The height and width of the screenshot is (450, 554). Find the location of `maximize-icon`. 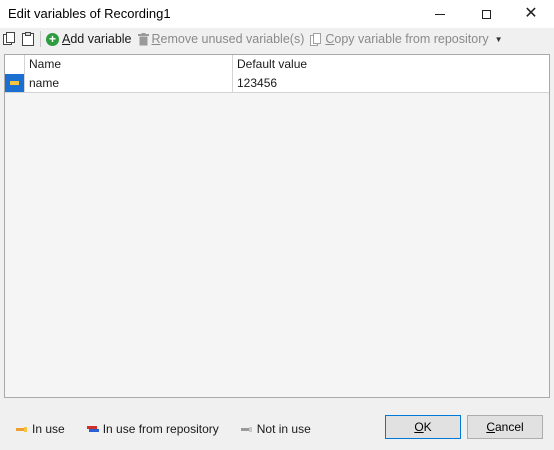

maximize-icon is located at coordinates (486, 14).